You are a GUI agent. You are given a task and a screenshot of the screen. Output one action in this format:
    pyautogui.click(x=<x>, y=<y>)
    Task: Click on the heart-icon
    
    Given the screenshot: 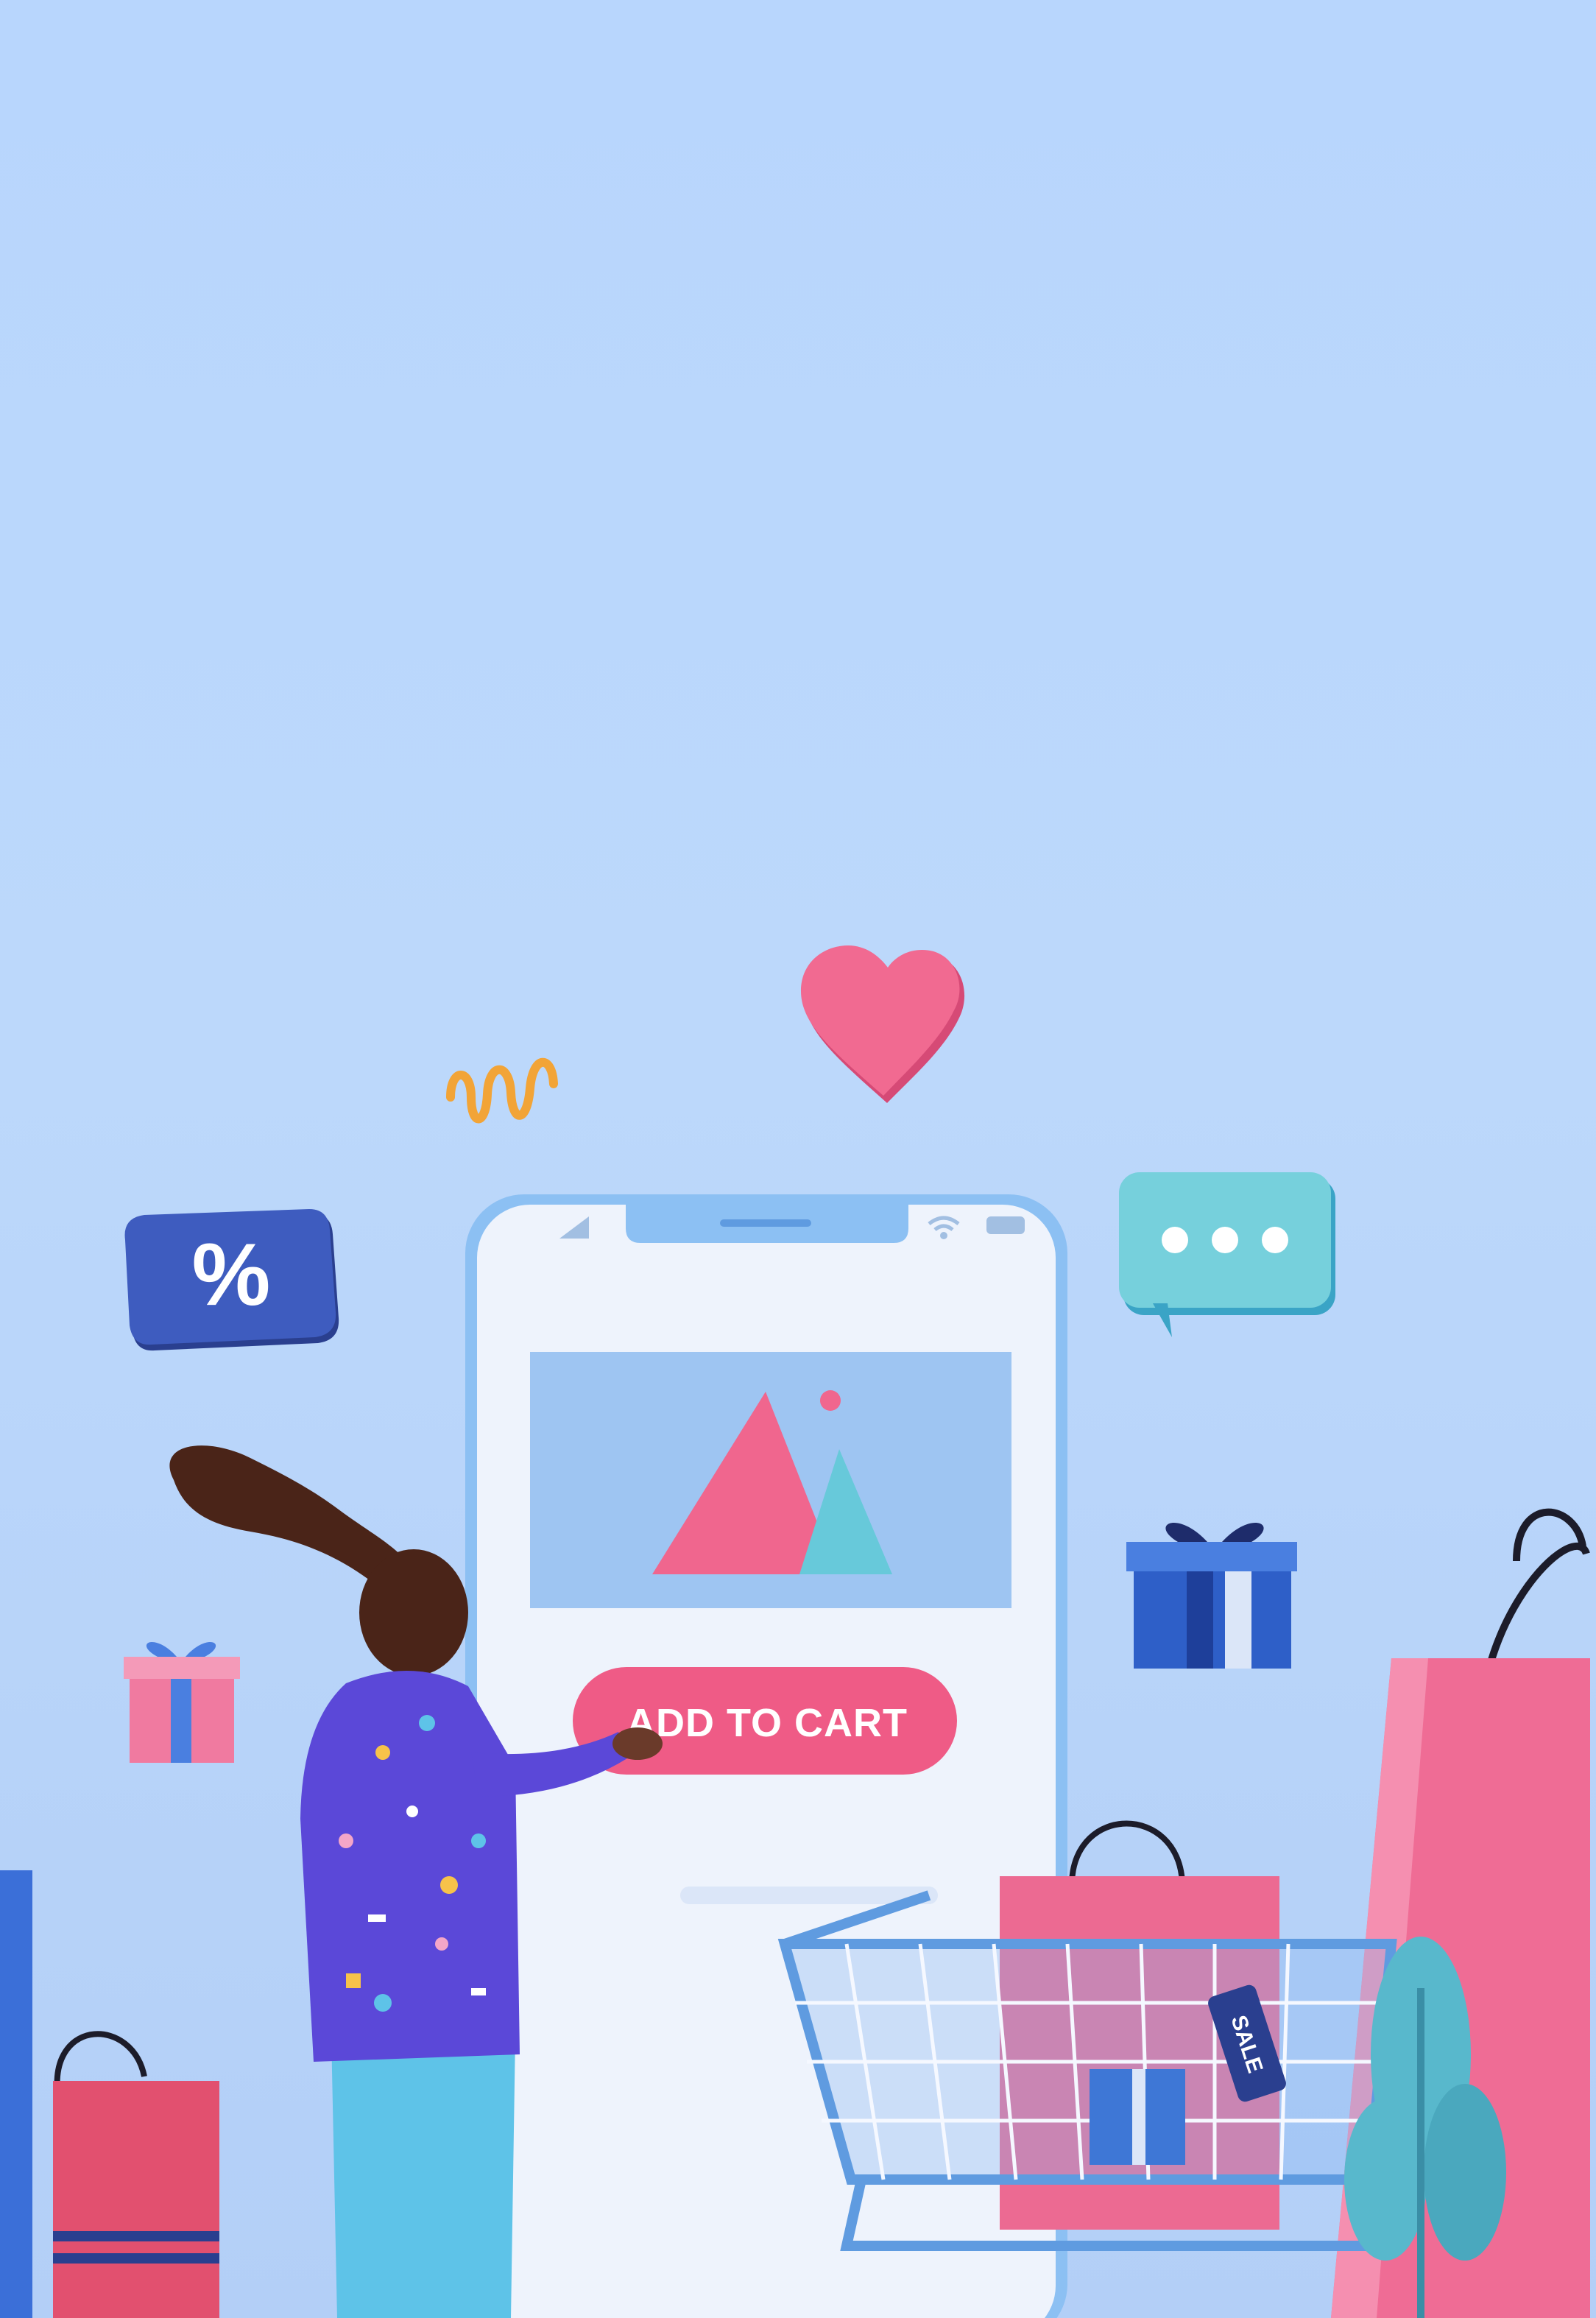 What is the action you would take?
    pyautogui.click(x=883, y=1024)
    